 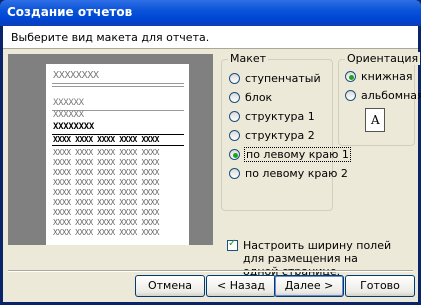 I want to click on preview-title-line: XXXXXXXX, so click(x=76, y=75).